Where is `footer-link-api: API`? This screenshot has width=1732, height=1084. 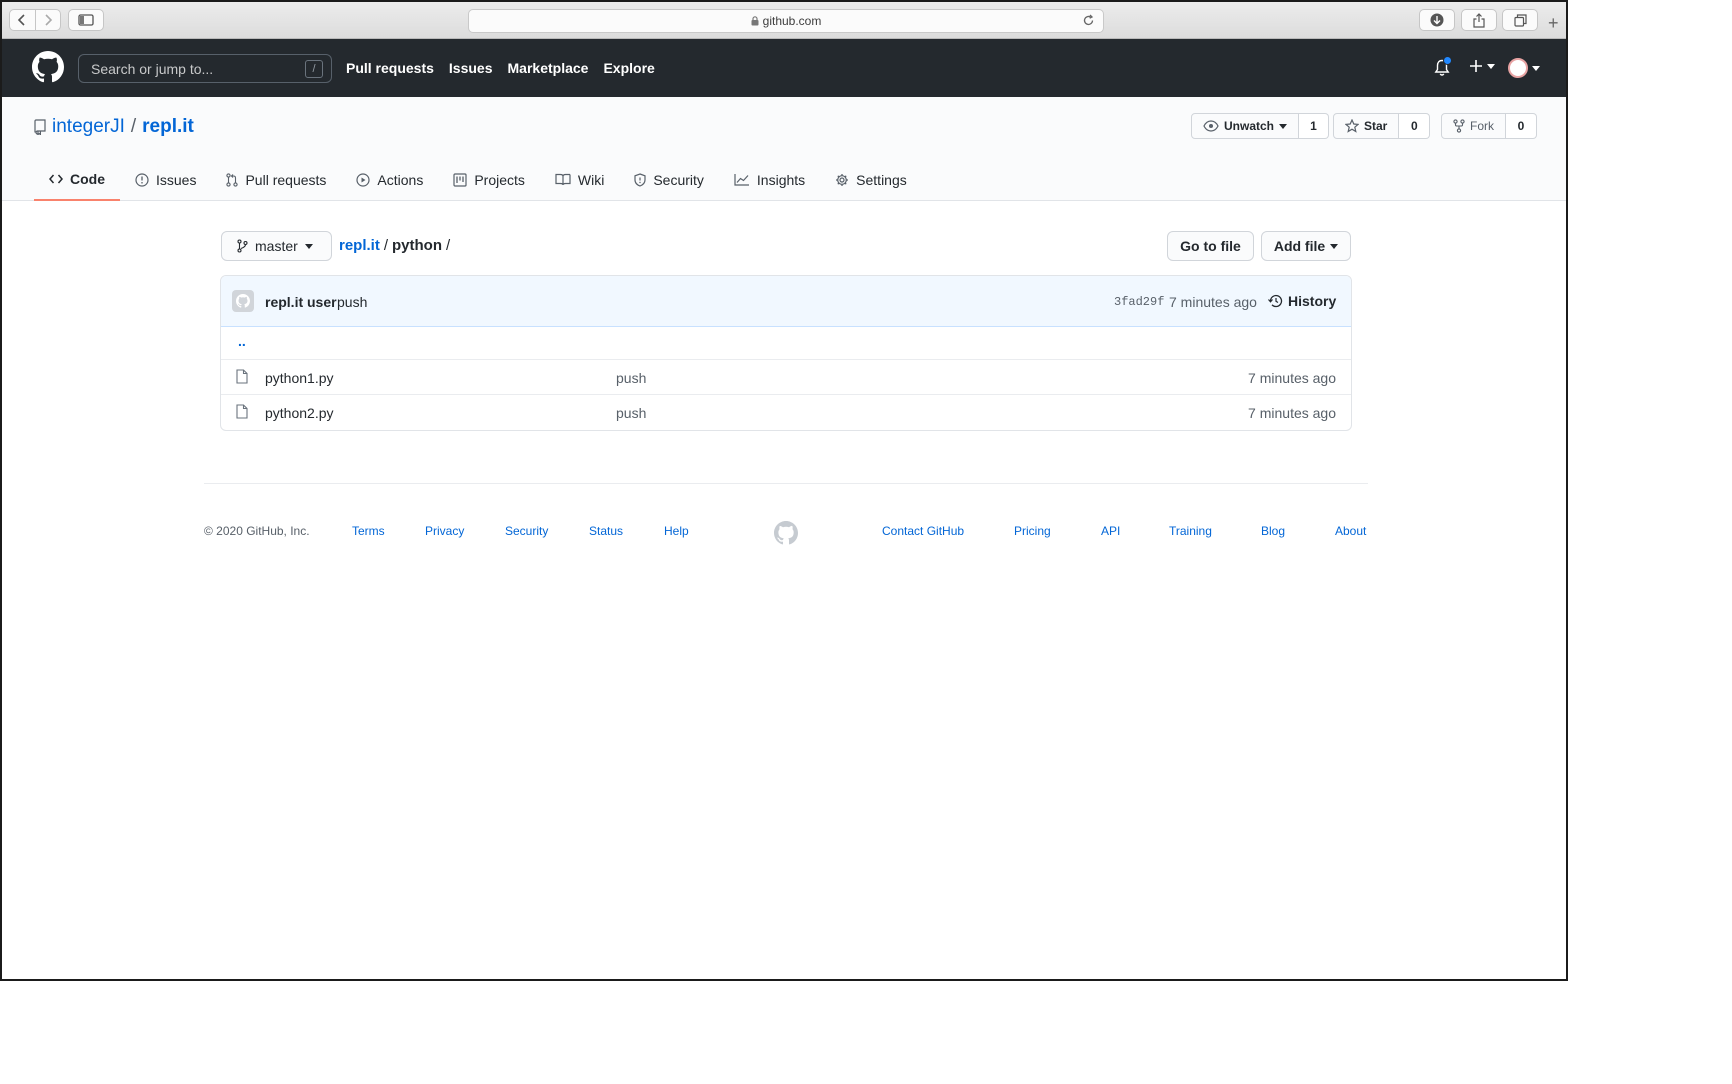
footer-link-api: API is located at coordinates (1110, 531).